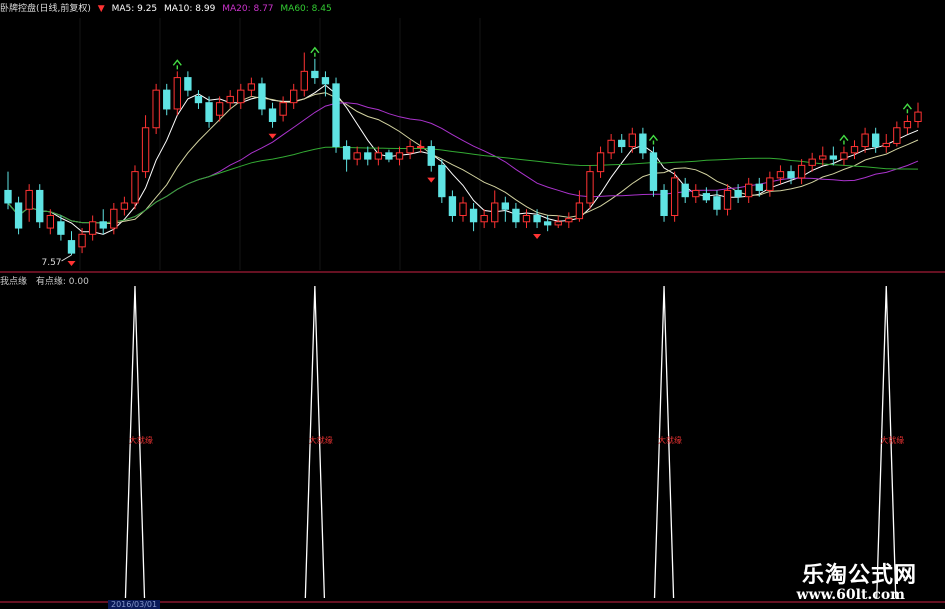 Image resolution: width=945 pixels, height=609 pixels. I want to click on date-tag: 2016/03/01, so click(134, 604).